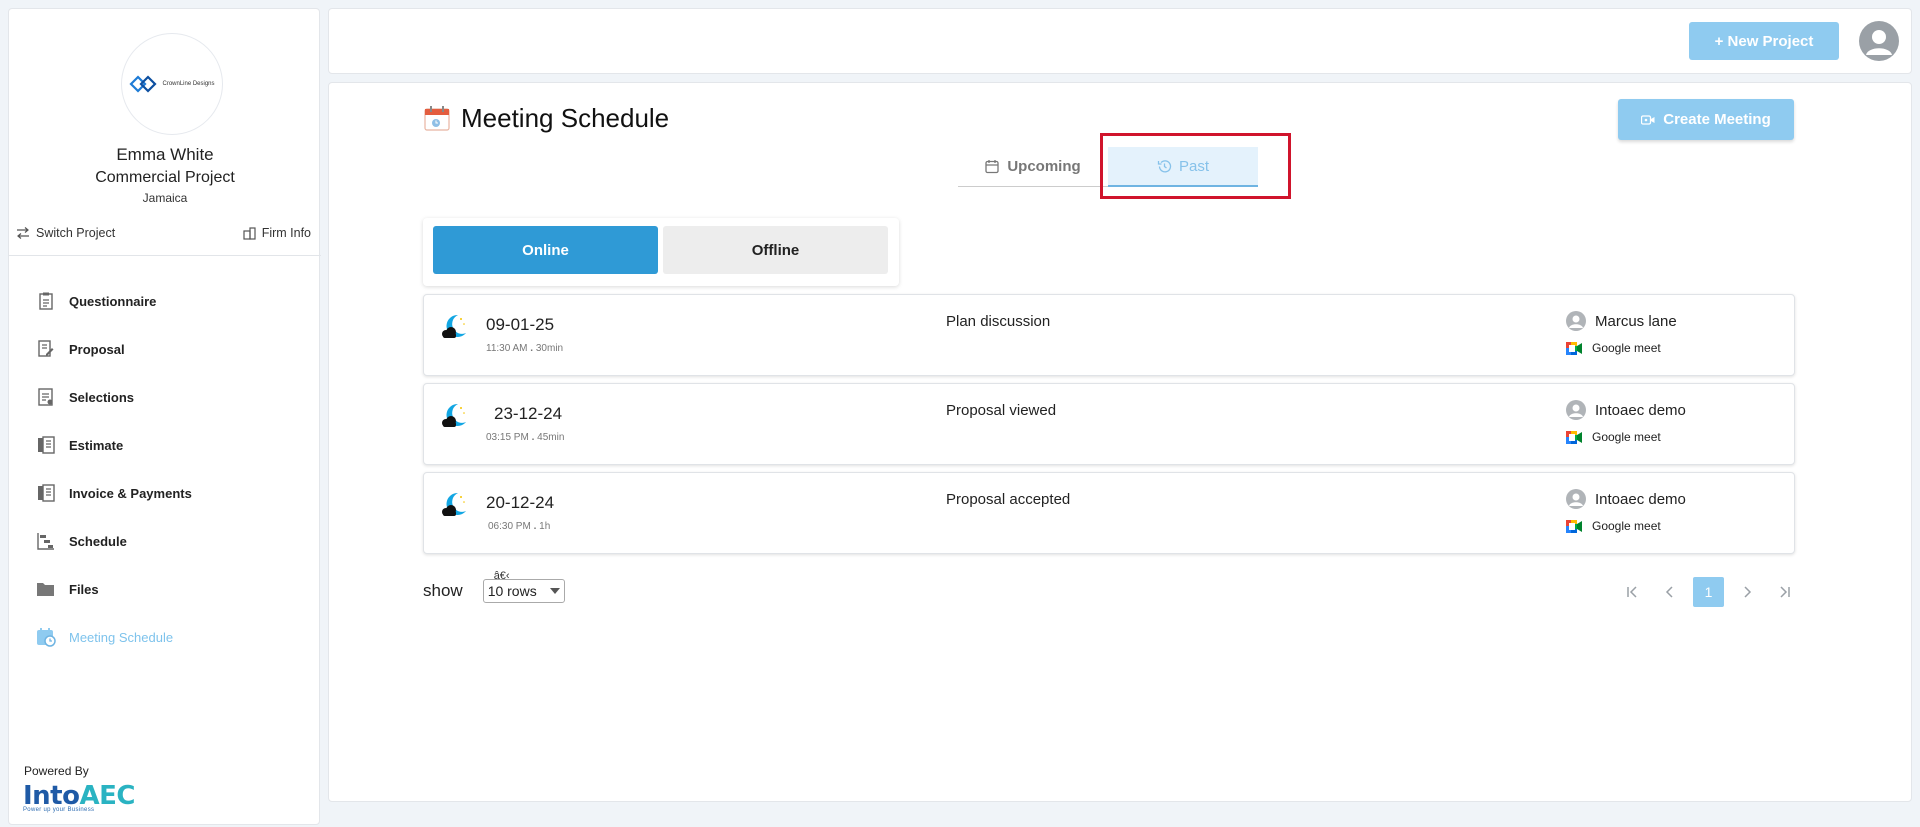 The image size is (1920, 827). What do you see at coordinates (130, 493) in the screenshot?
I see `sidebar-item-label: Invoice & Payments` at bounding box center [130, 493].